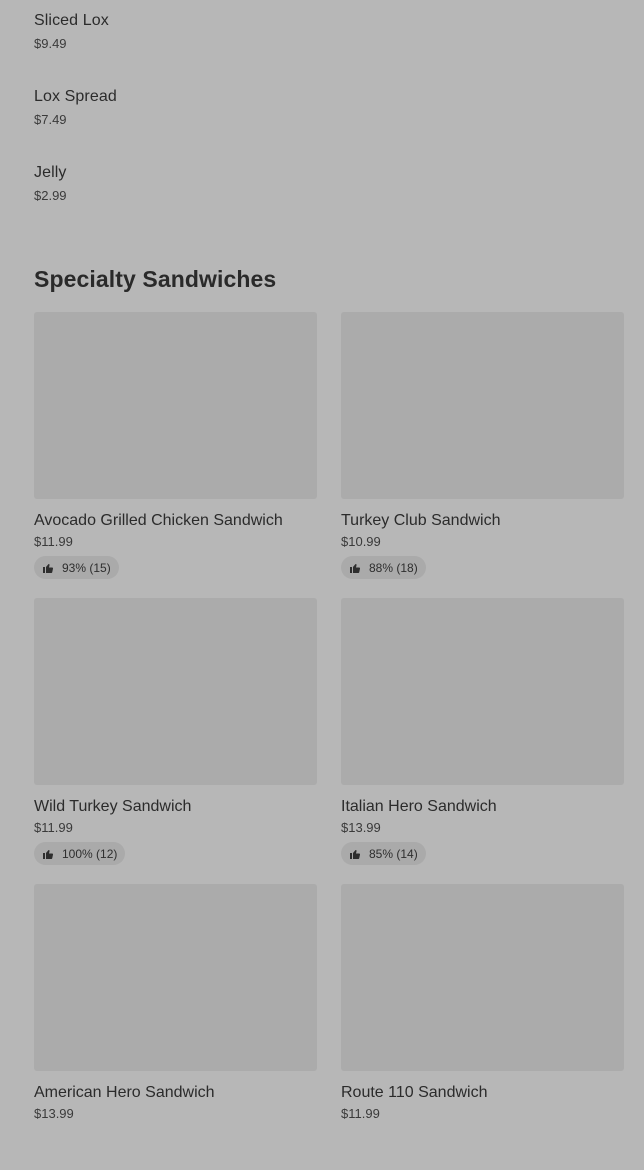 The width and height of the screenshot is (644, 1170). I want to click on menu-item-name: Wild Turkey Sandwich, so click(113, 806).